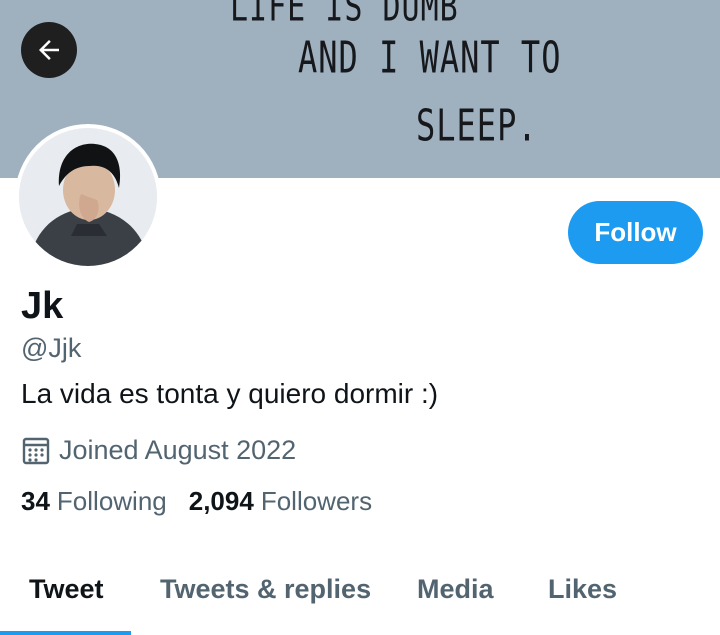  Describe the element at coordinates (344, 16) in the screenshot. I see `banner-line: LIFE IS DUMB` at that location.